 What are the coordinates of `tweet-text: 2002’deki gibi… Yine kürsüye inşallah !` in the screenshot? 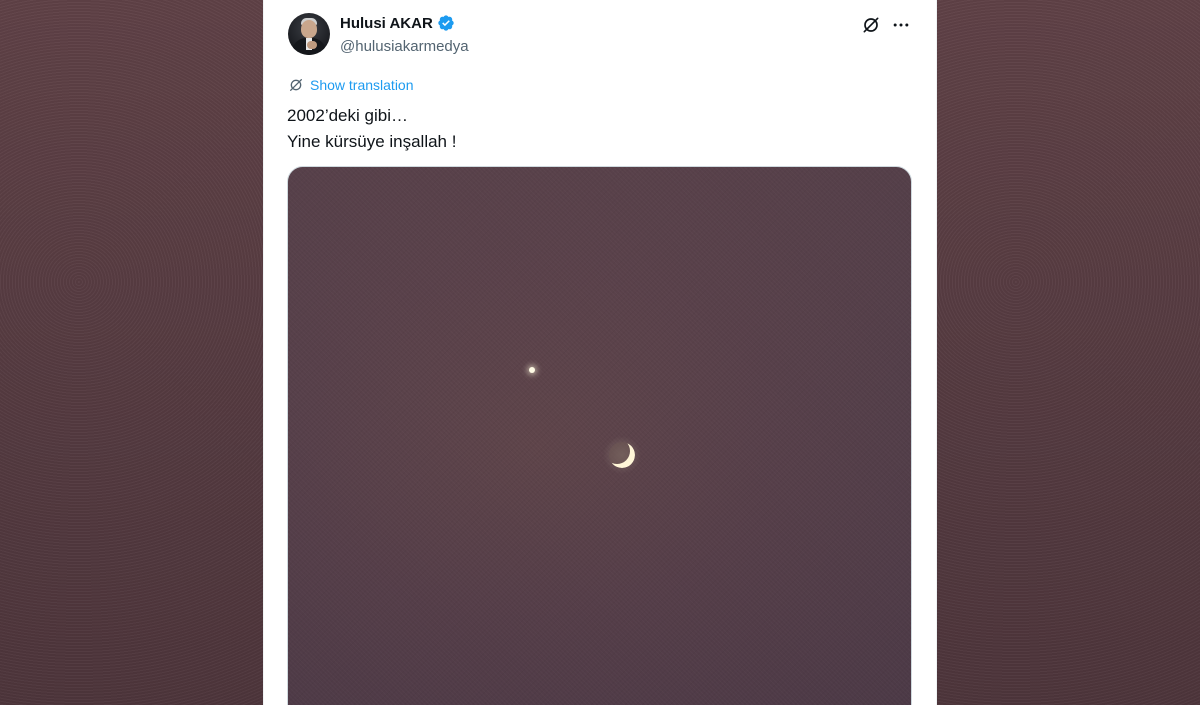 It's located at (371, 129).